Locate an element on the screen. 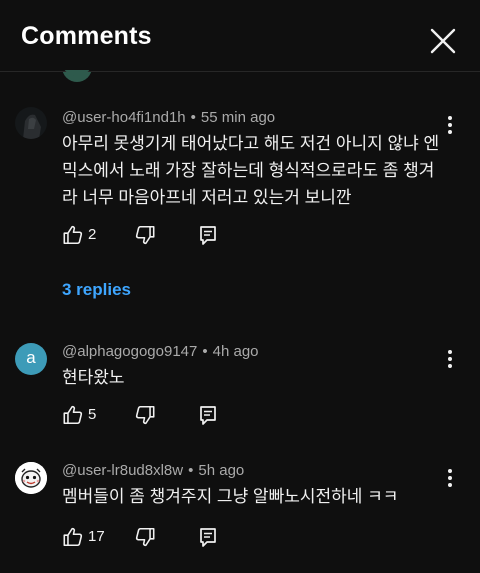  view-replies-link: 3 replies is located at coordinates (96, 290).